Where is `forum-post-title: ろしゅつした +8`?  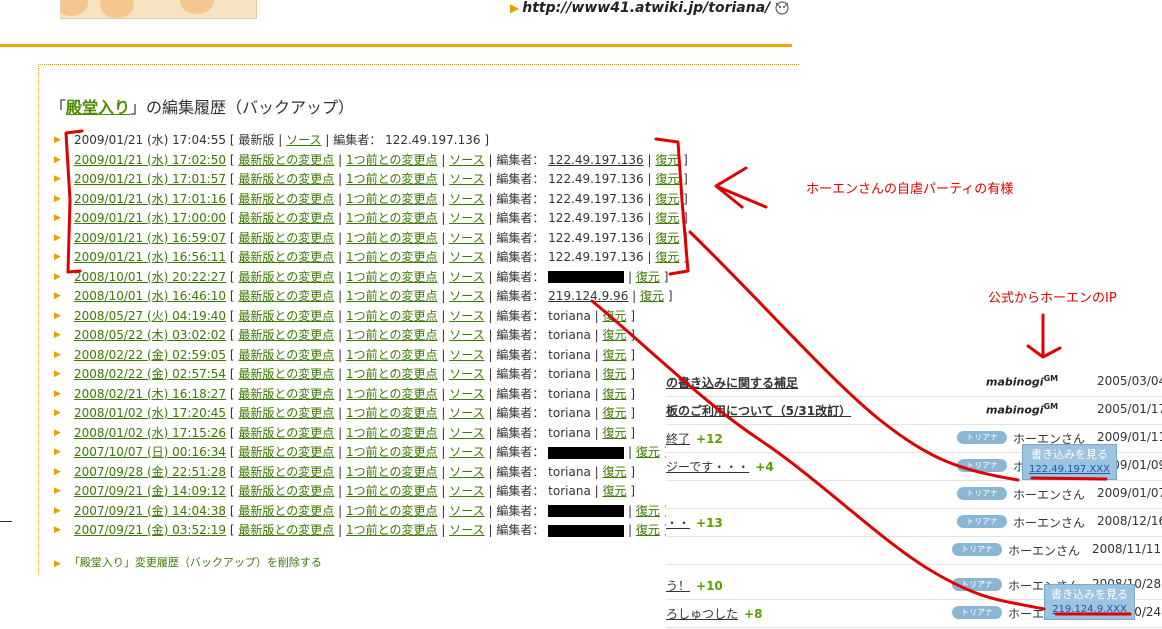
forum-post-title: ろしゅつした +8 is located at coordinates (714, 613).